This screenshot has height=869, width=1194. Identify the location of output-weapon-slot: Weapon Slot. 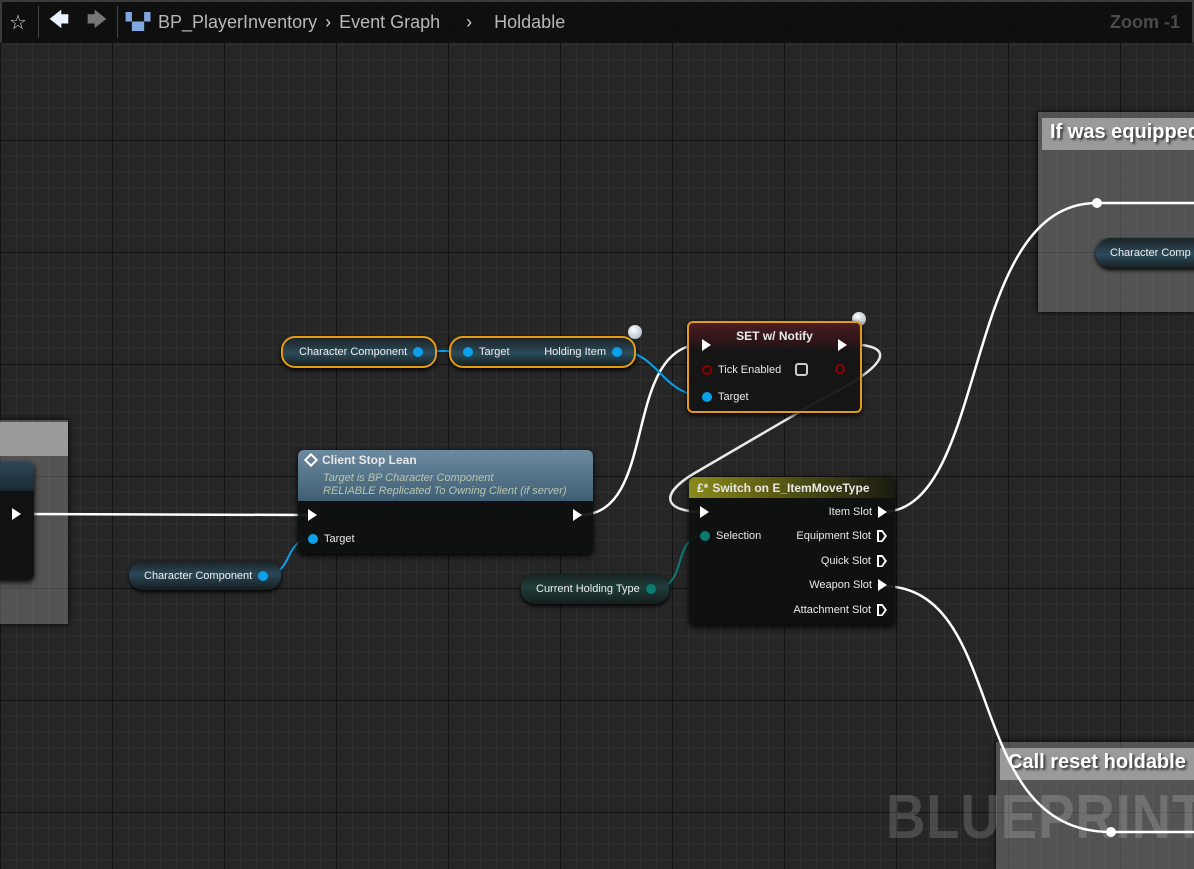
(848, 585).